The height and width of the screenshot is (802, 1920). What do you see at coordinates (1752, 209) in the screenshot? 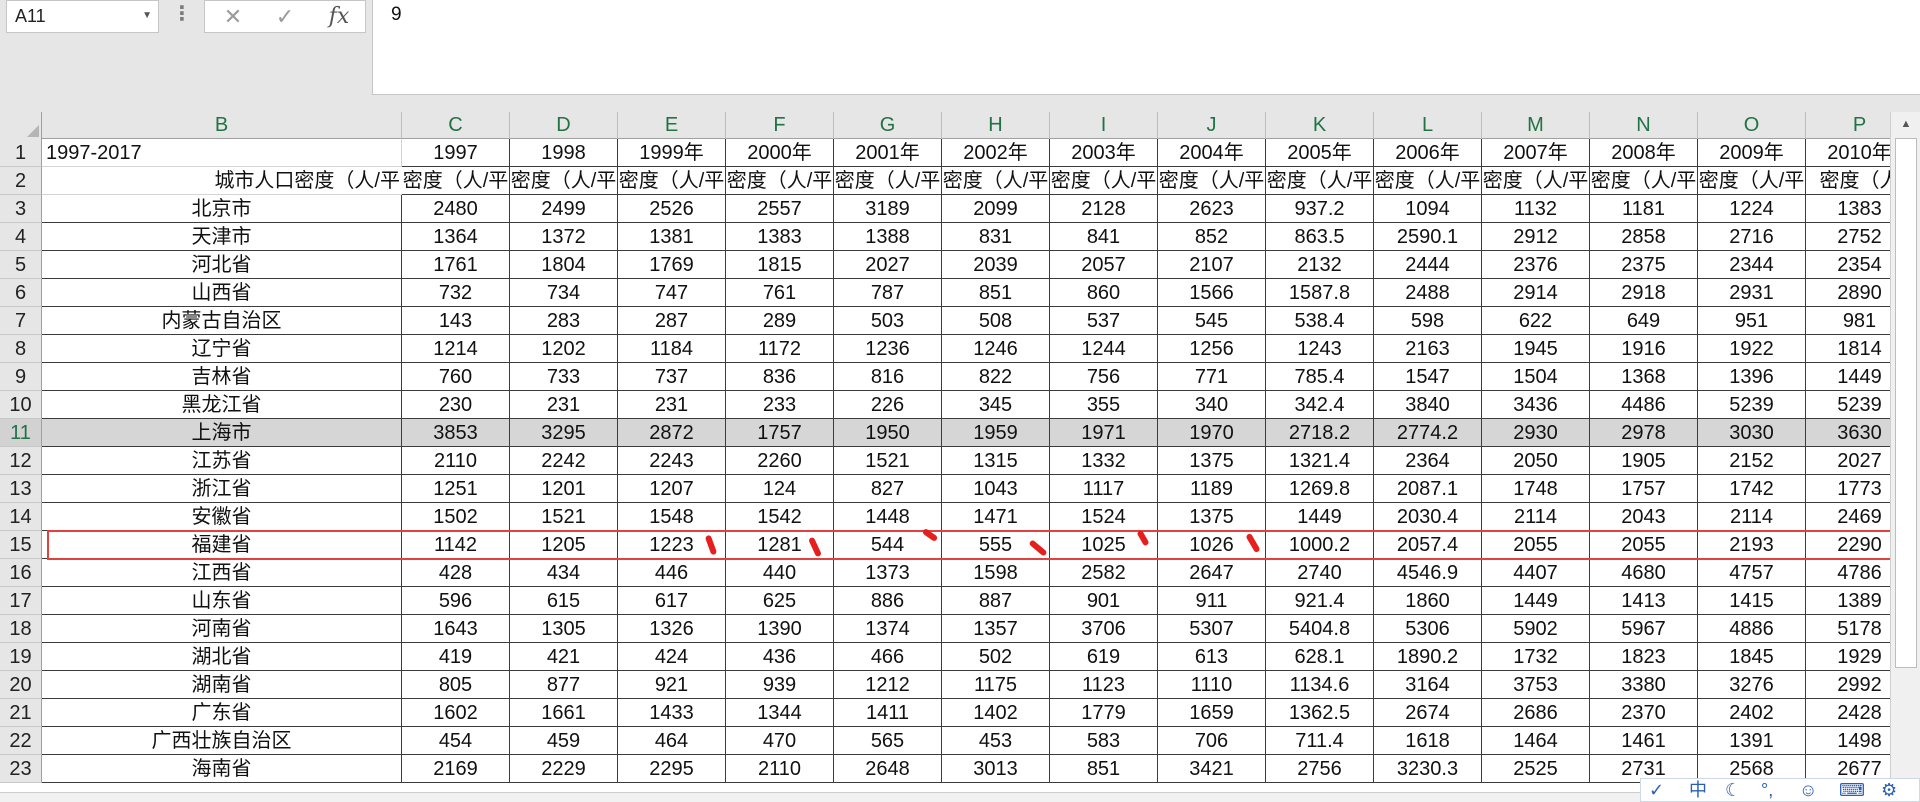
I see `cell-o3: 1224` at bounding box center [1752, 209].